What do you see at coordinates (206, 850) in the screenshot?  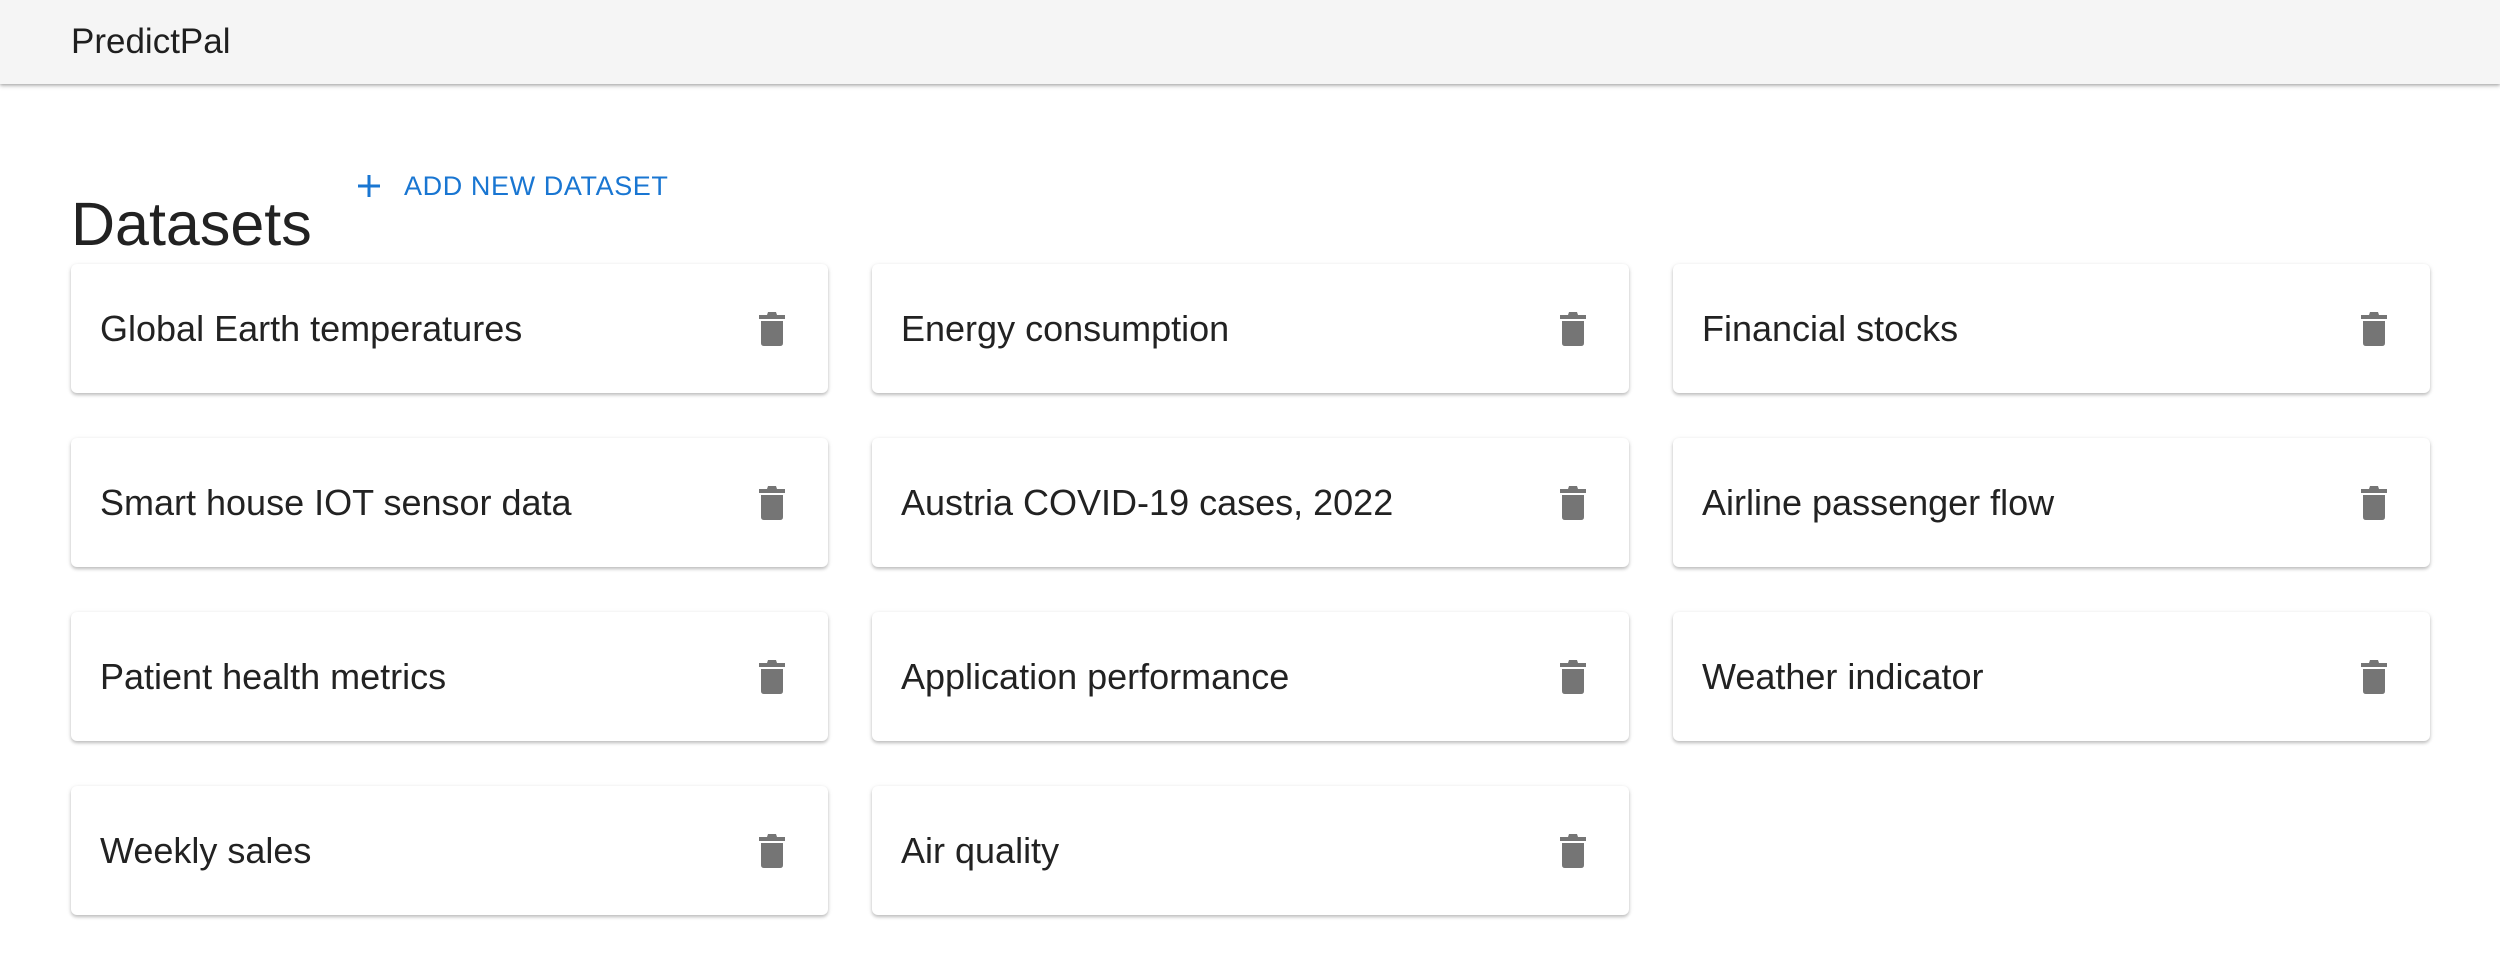 I see `dataset-name: Weekly sales` at bounding box center [206, 850].